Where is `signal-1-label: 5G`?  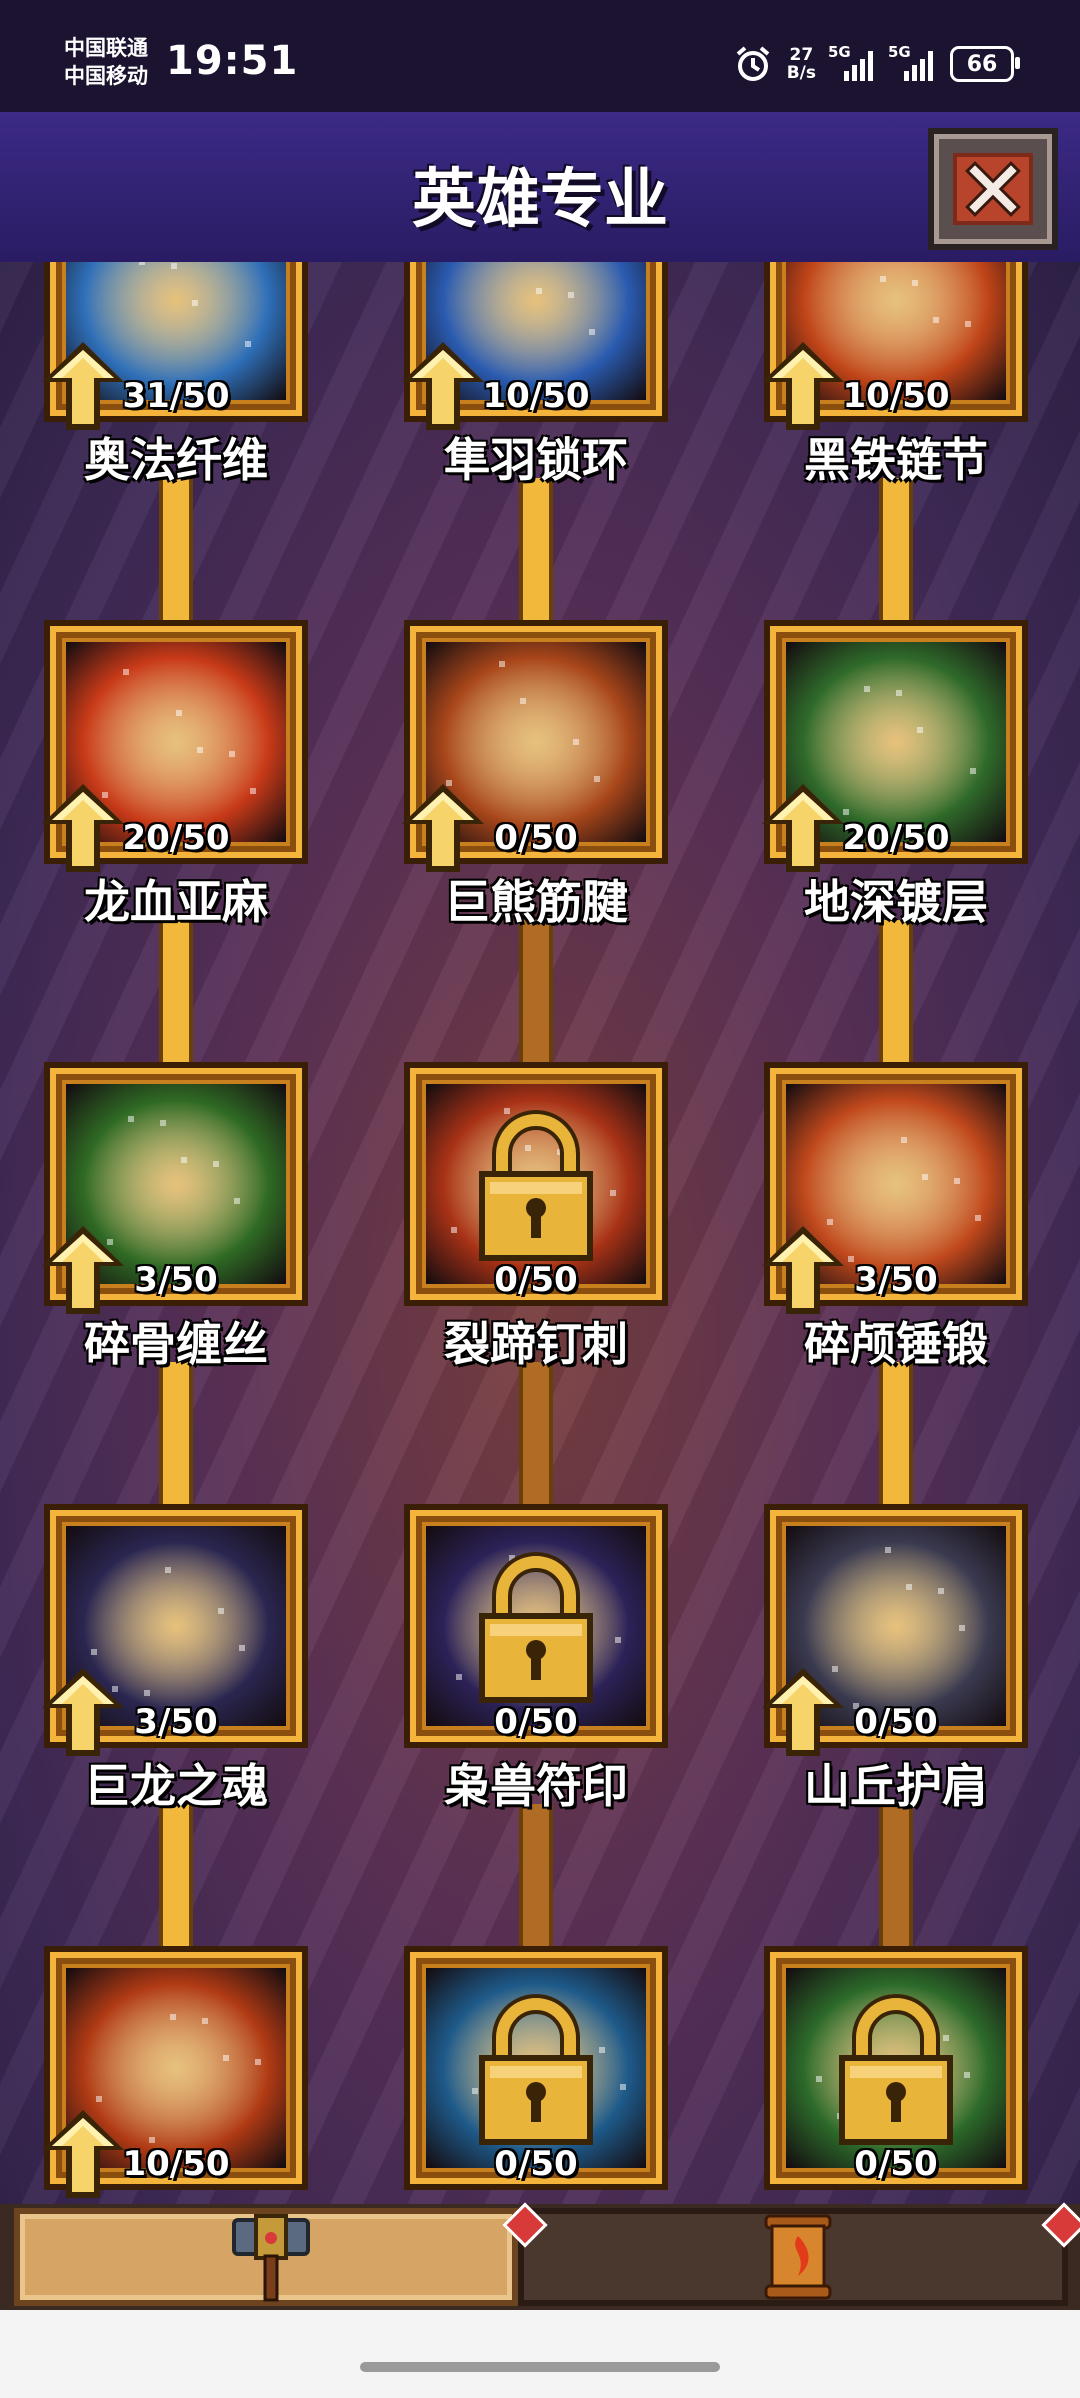 signal-1-label: 5G is located at coordinates (839, 52).